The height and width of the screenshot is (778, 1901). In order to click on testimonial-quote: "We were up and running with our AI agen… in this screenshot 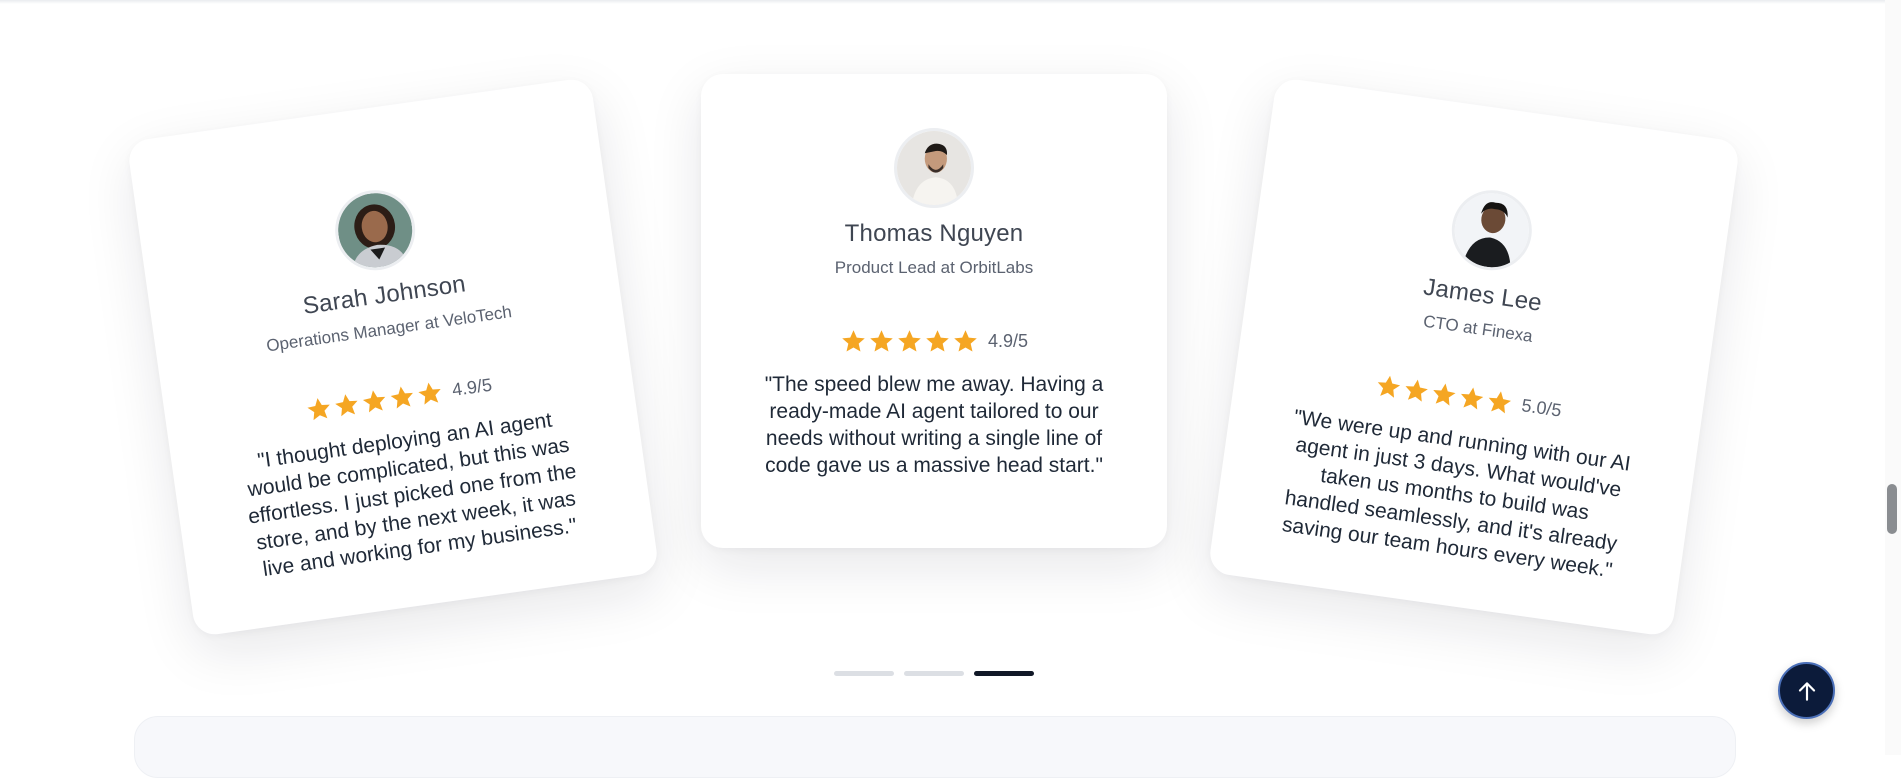, I will do `click(1456, 494)`.